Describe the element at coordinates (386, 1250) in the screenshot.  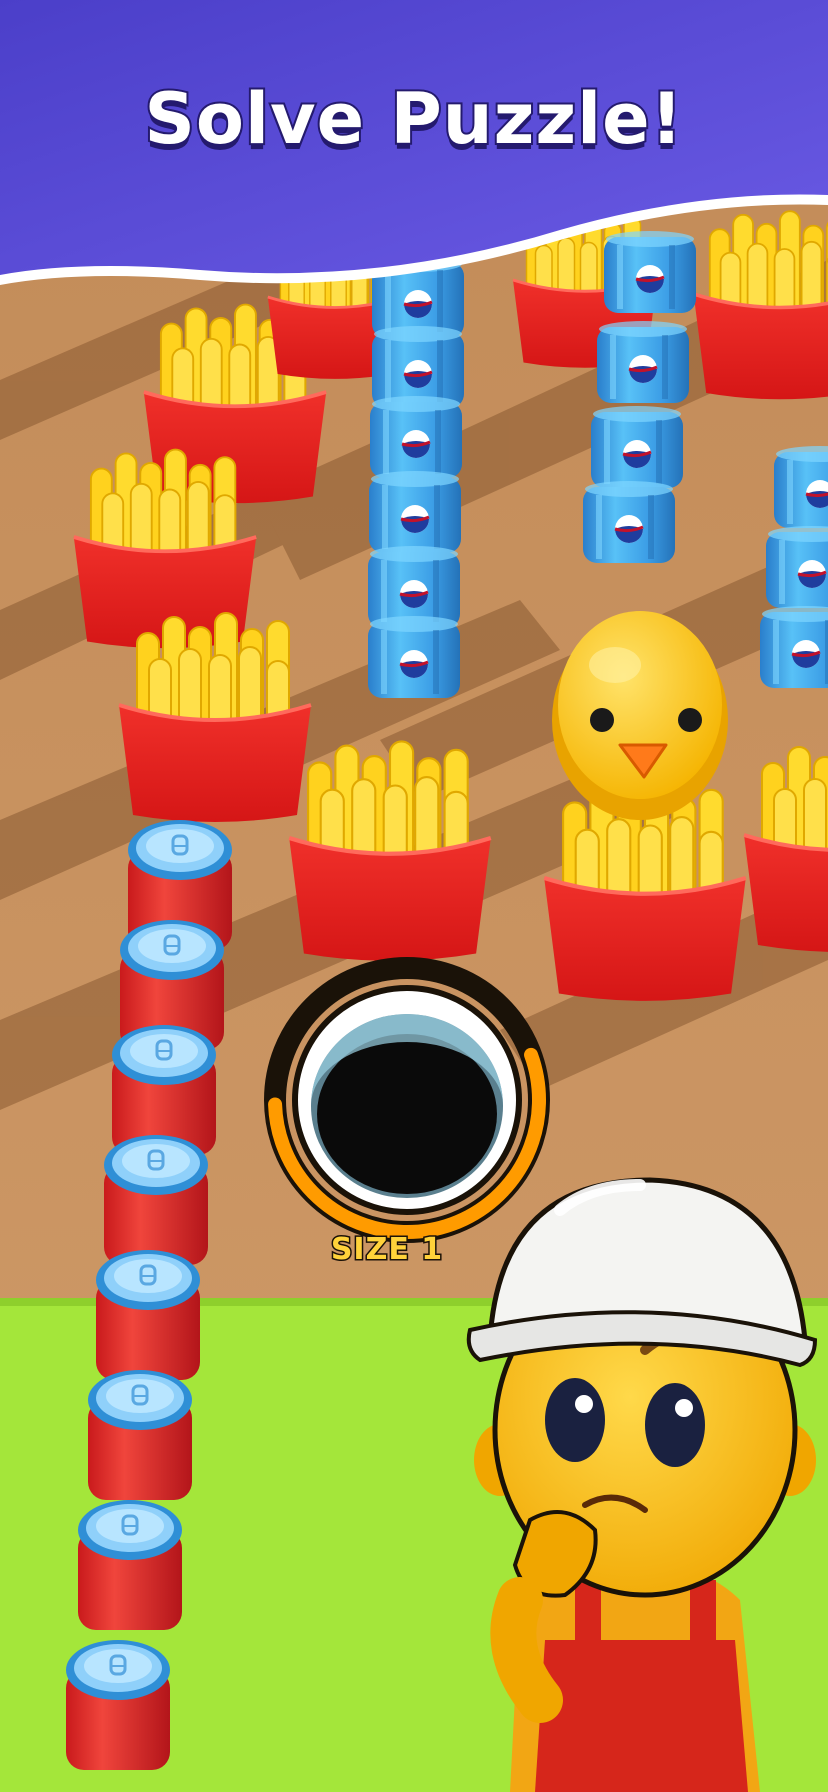
I see `hole-size-label: SIZE 1` at that location.